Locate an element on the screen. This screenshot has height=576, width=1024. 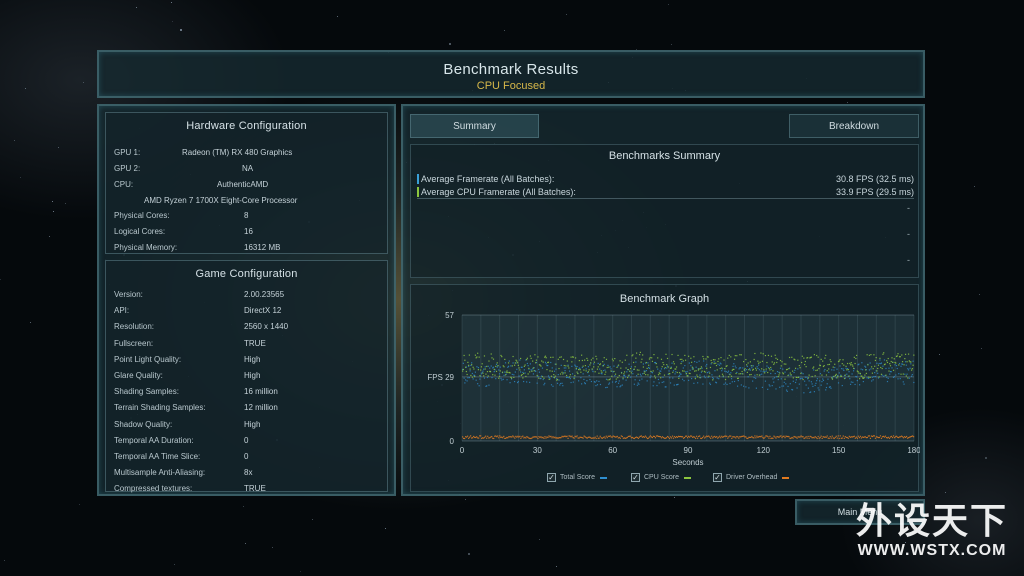
tab-breakdown: Breakdown is located at coordinates (854, 126).